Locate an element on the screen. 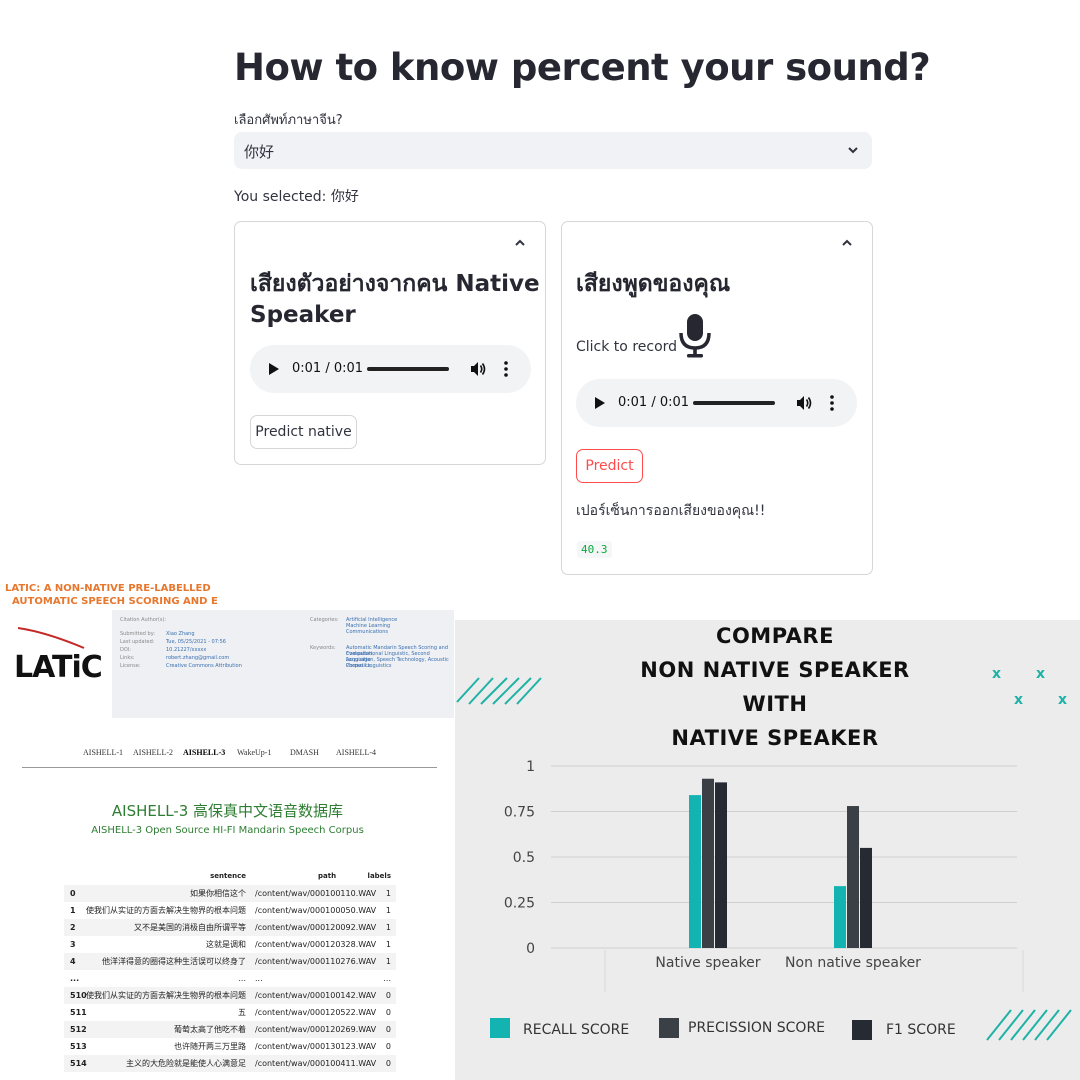 The height and width of the screenshot is (1080, 1080). table-header: sentence path labels is located at coordinates (230, 876).